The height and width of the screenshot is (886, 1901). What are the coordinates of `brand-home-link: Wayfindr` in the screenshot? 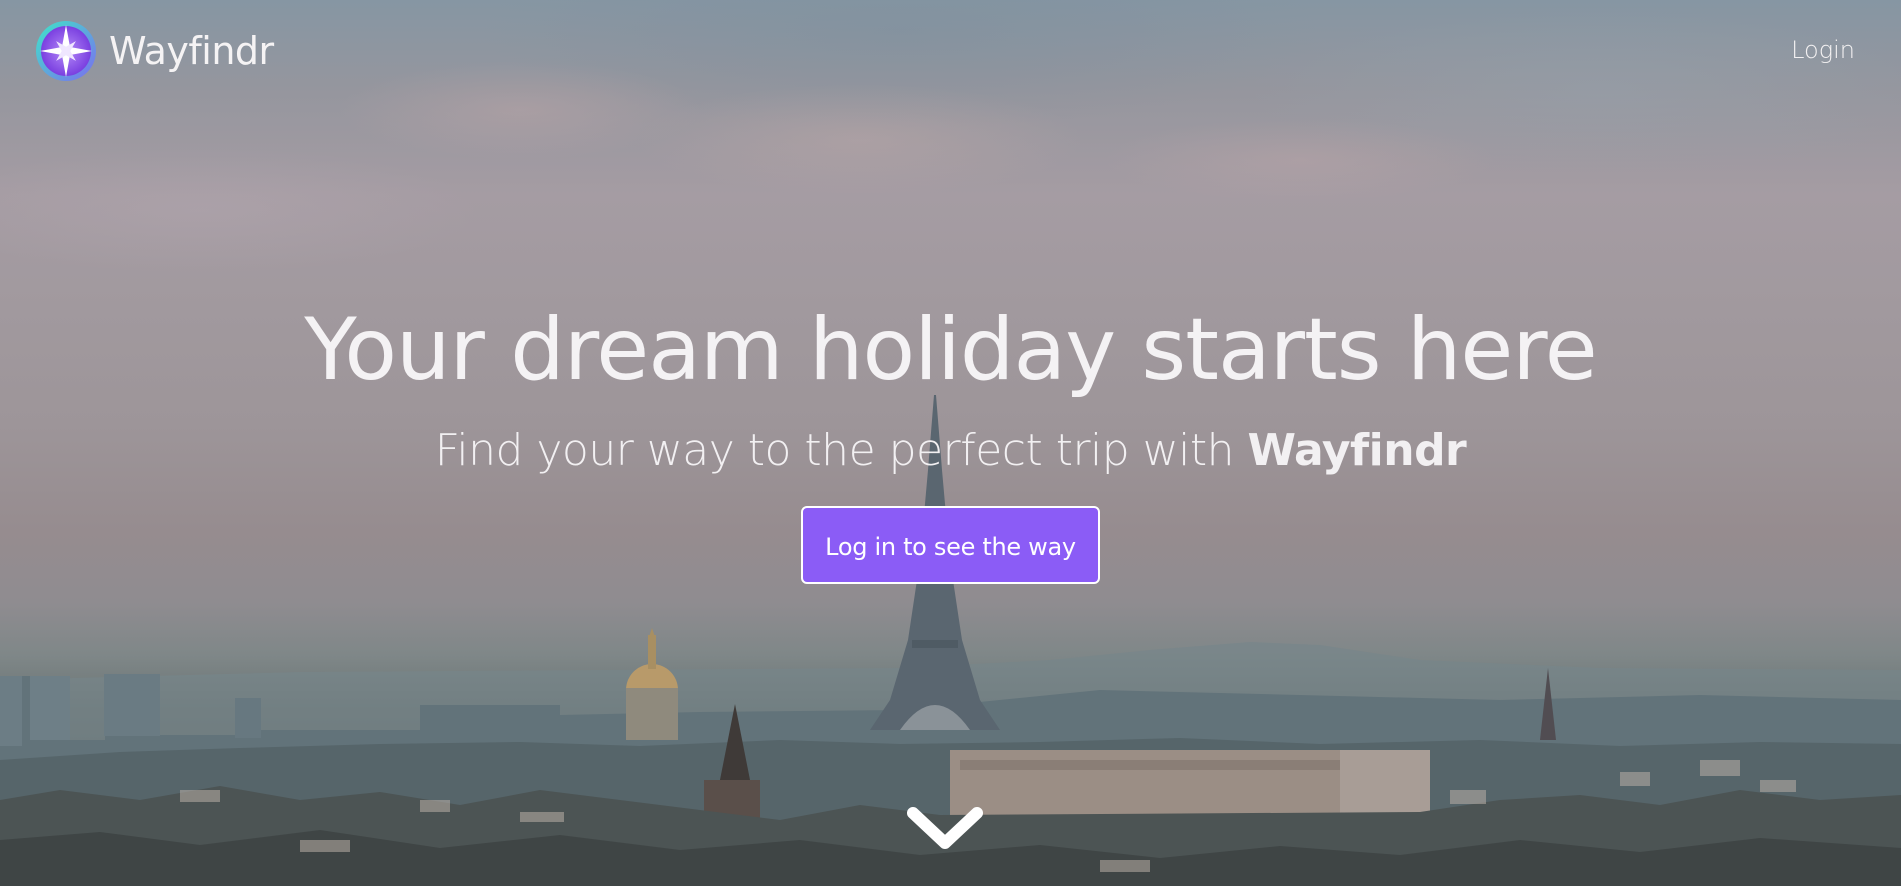 It's located at (154, 51).